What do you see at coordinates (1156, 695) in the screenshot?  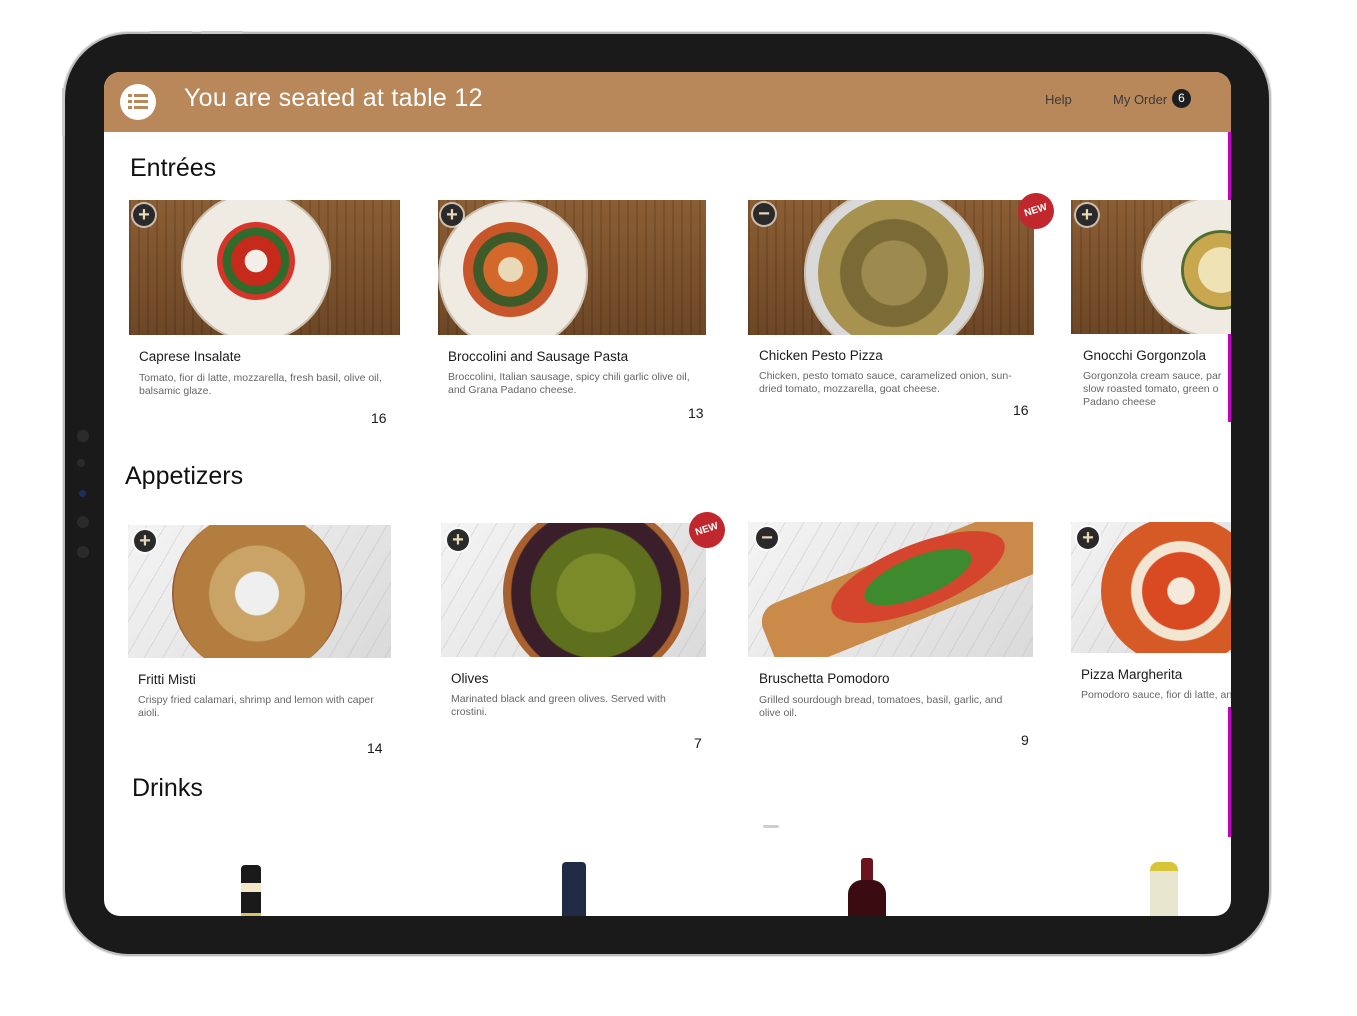 I see `item-description: Pomodoro sauce, fior di latte, and` at bounding box center [1156, 695].